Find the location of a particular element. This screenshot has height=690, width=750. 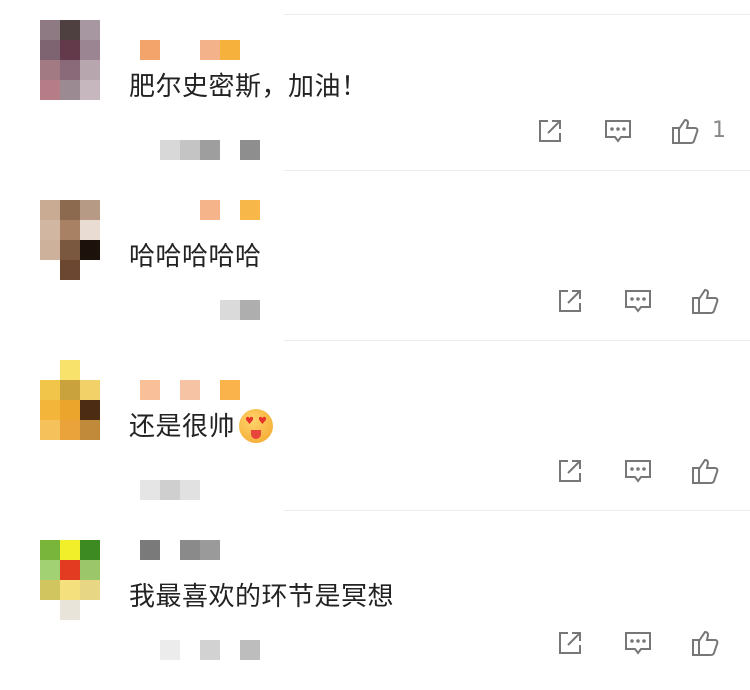

heart-eyes-emoji-icon: ♥ ♥ is located at coordinates (256, 426).